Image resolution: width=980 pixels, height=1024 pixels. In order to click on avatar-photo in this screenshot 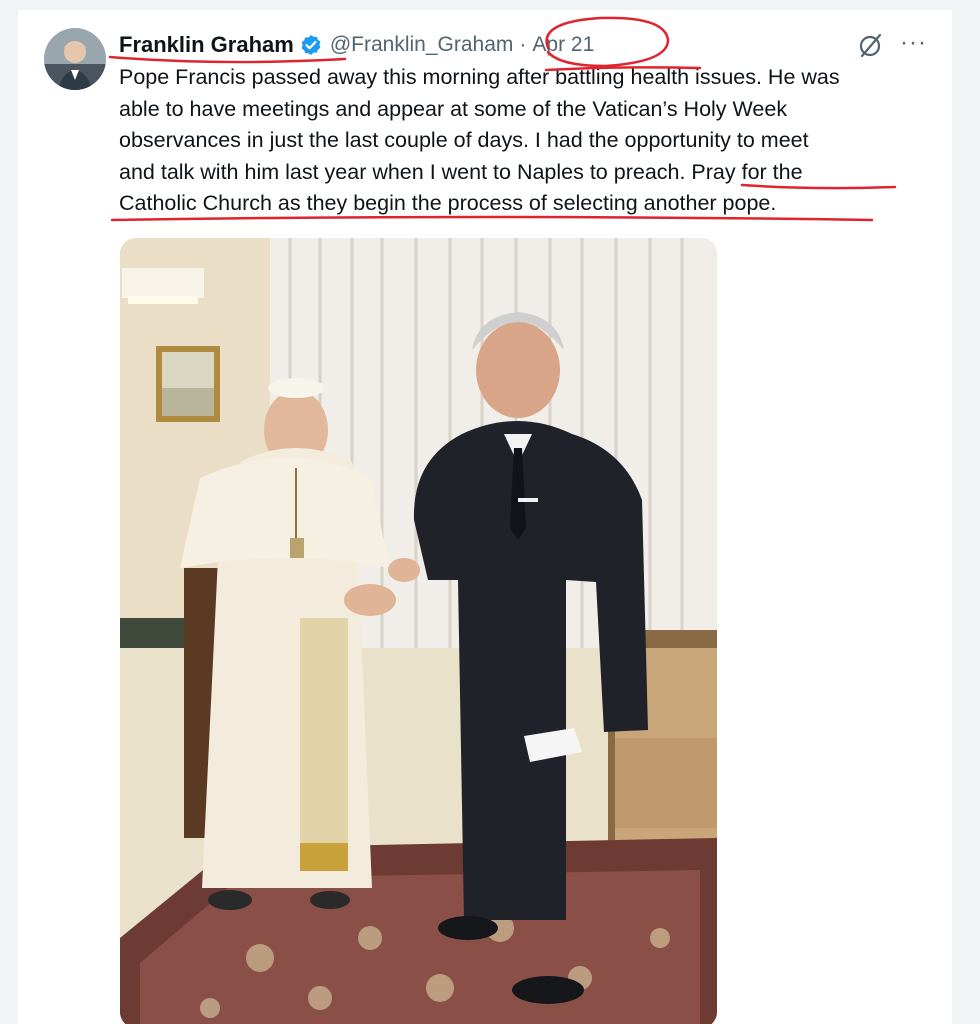, I will do `click(75, 59)`.